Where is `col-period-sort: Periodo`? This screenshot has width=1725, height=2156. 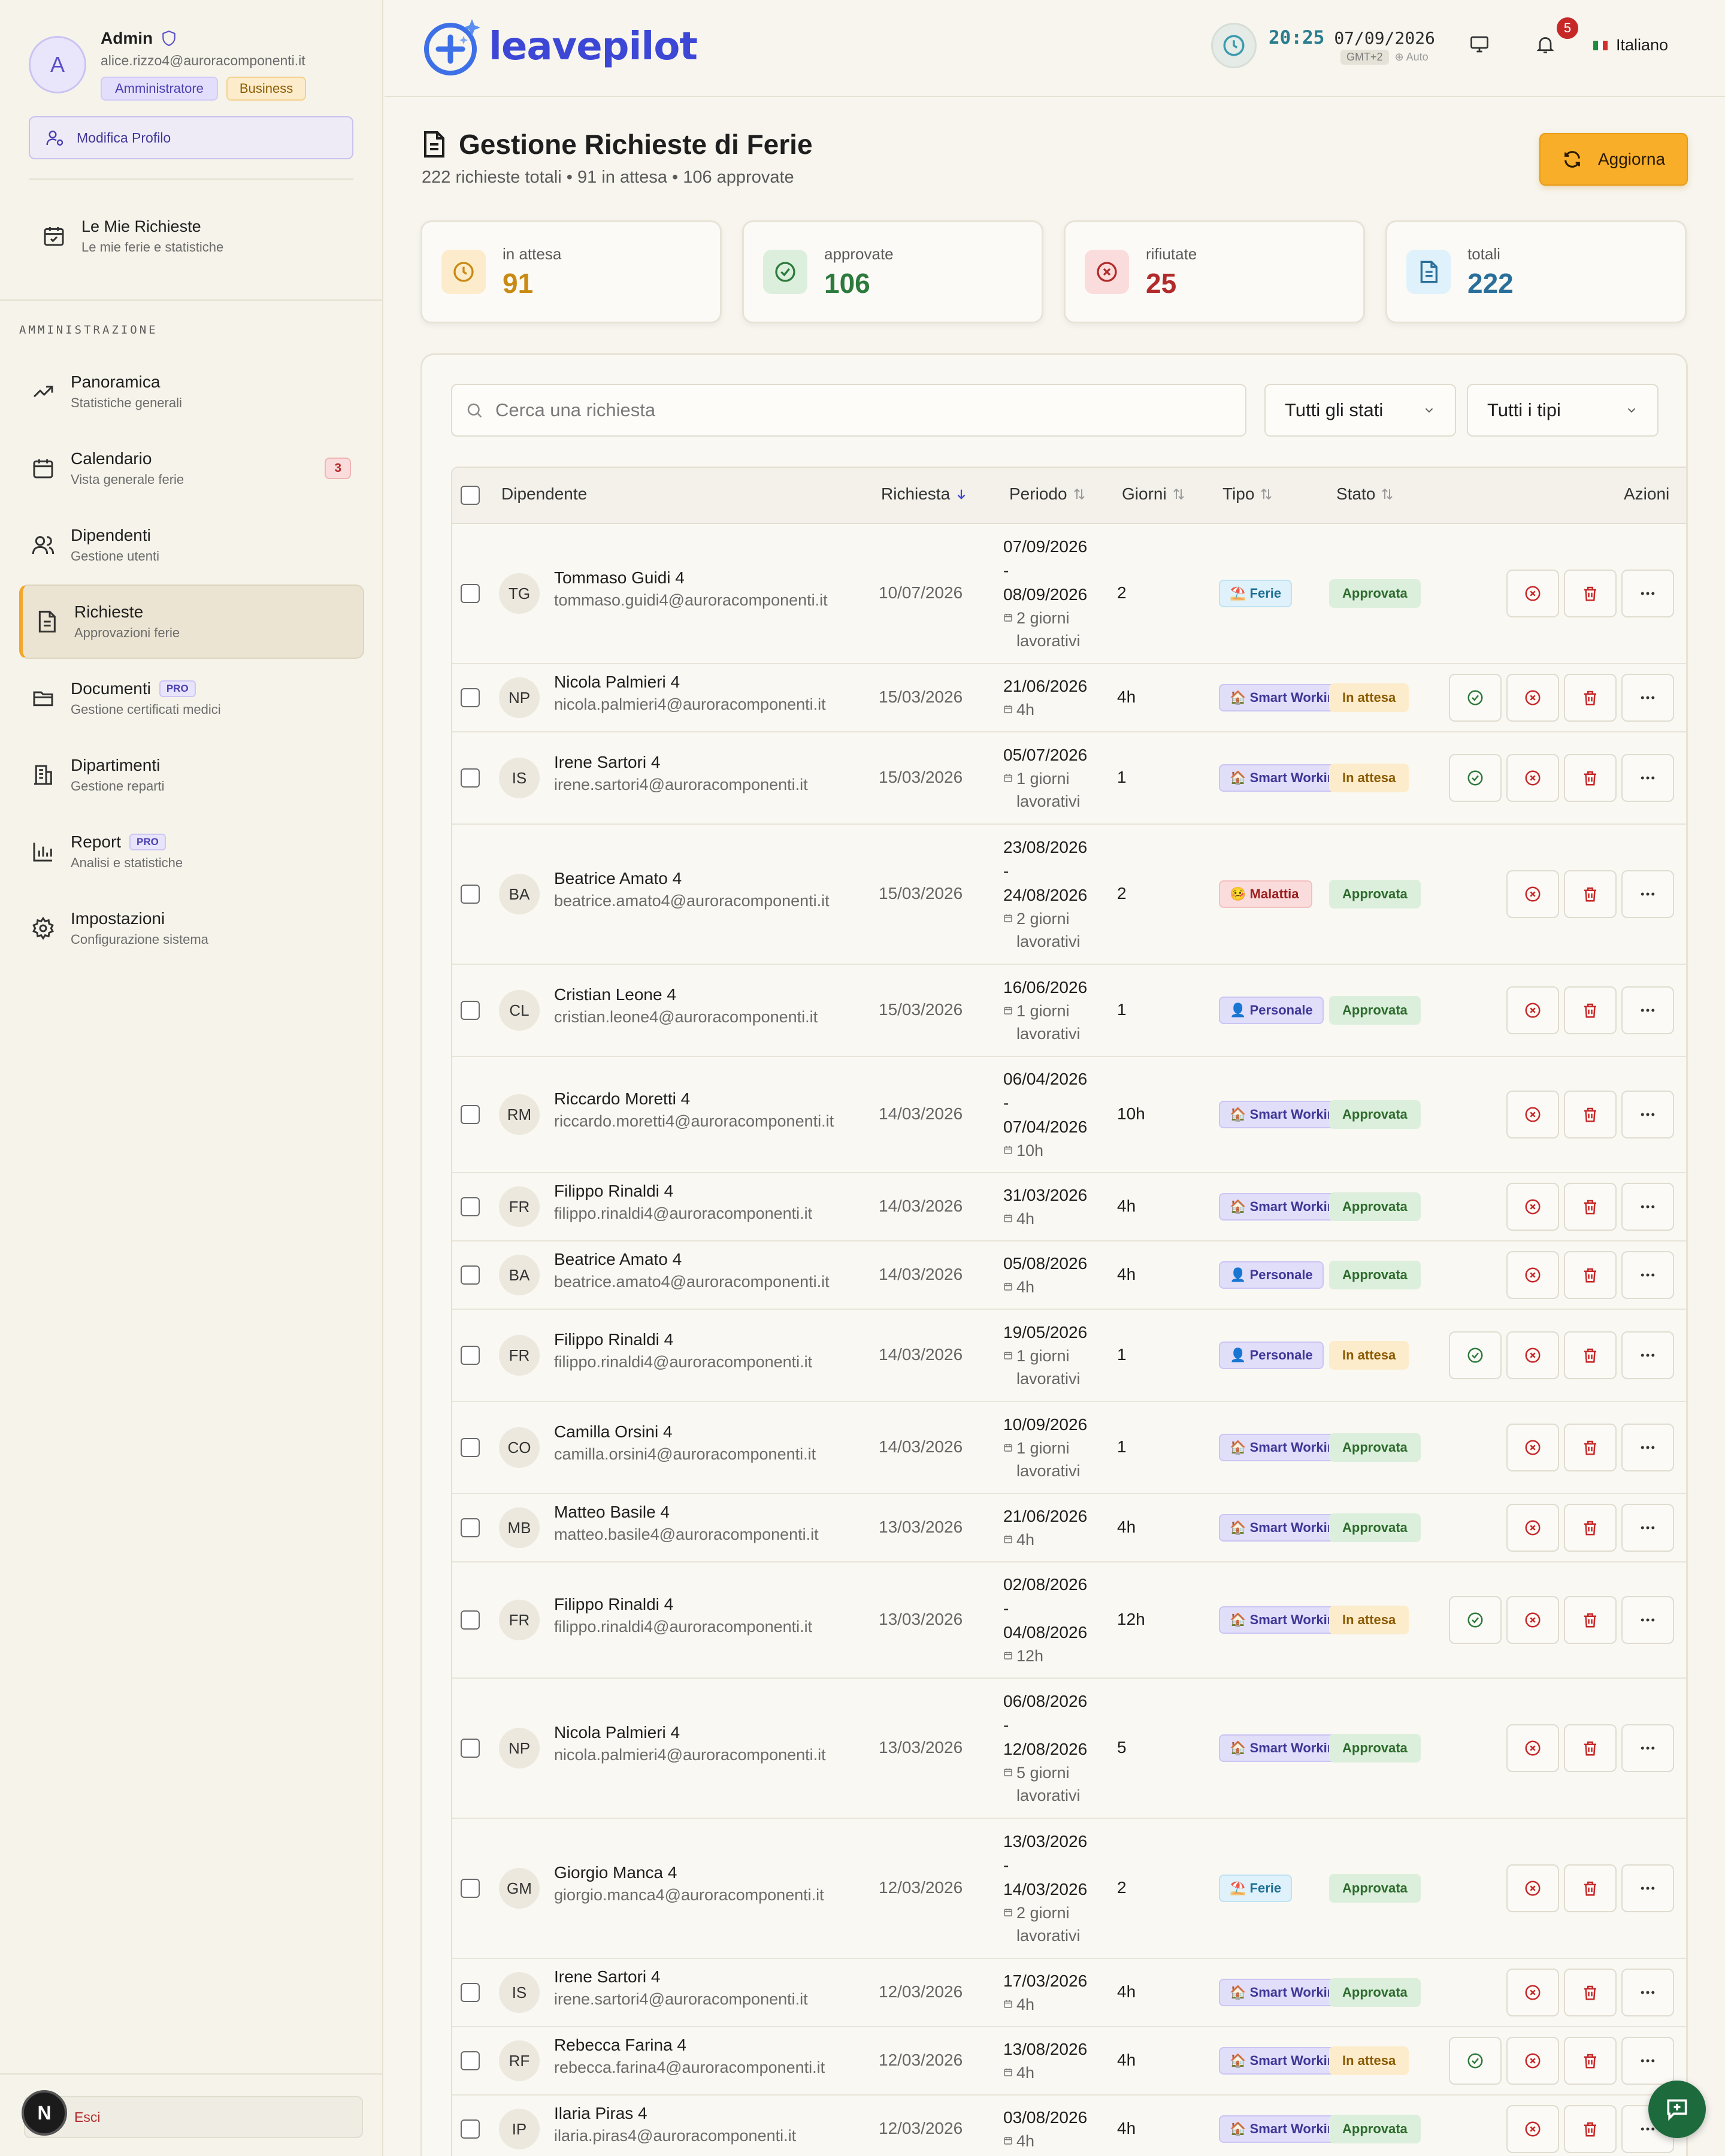 col-period-sort: Periodo is located at coordinates (1048, 494).